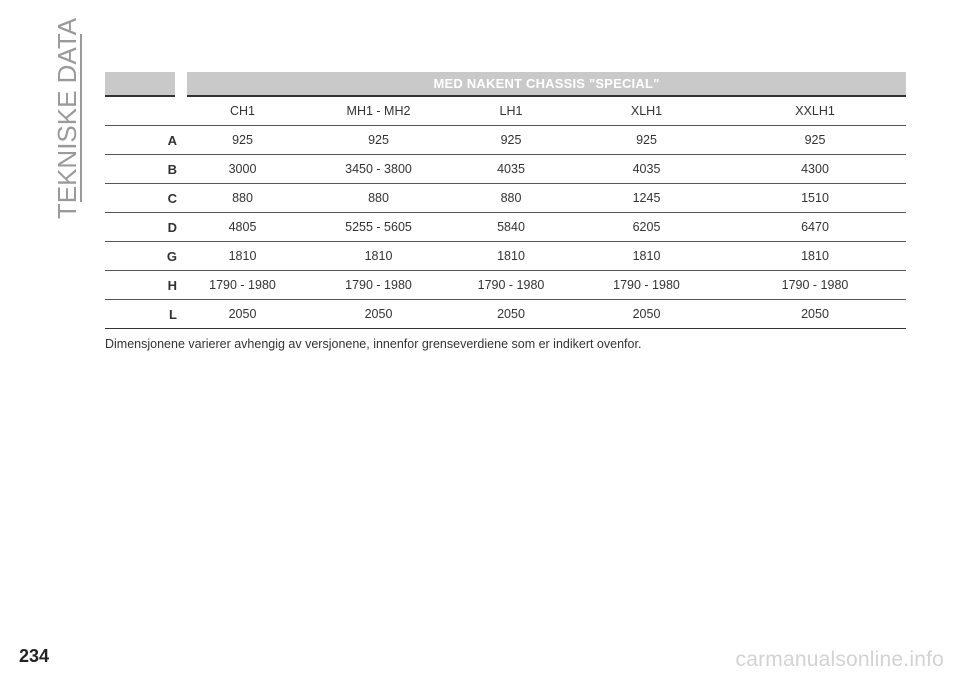 This screenshot has width=960, height=678. I want to click on table-cell: 3450 - 3800, so click(378, 169).